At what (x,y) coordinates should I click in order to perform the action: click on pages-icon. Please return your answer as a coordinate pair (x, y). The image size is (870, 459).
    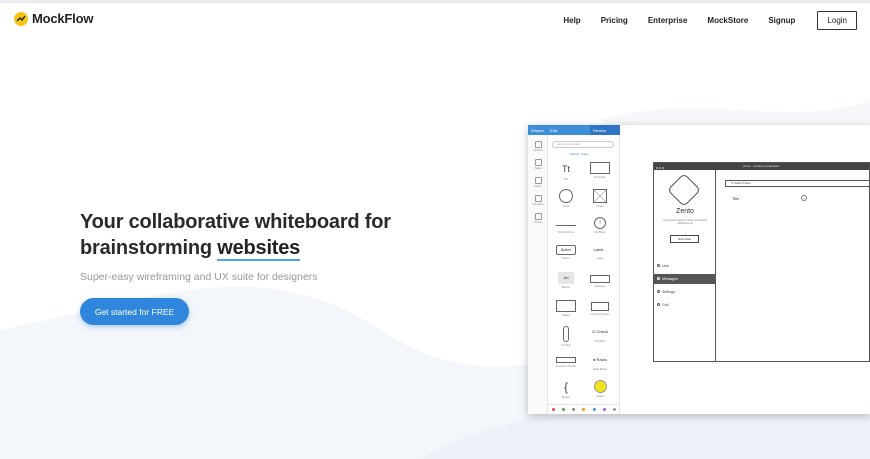
    Looking at the image, I should click on (538, 162).